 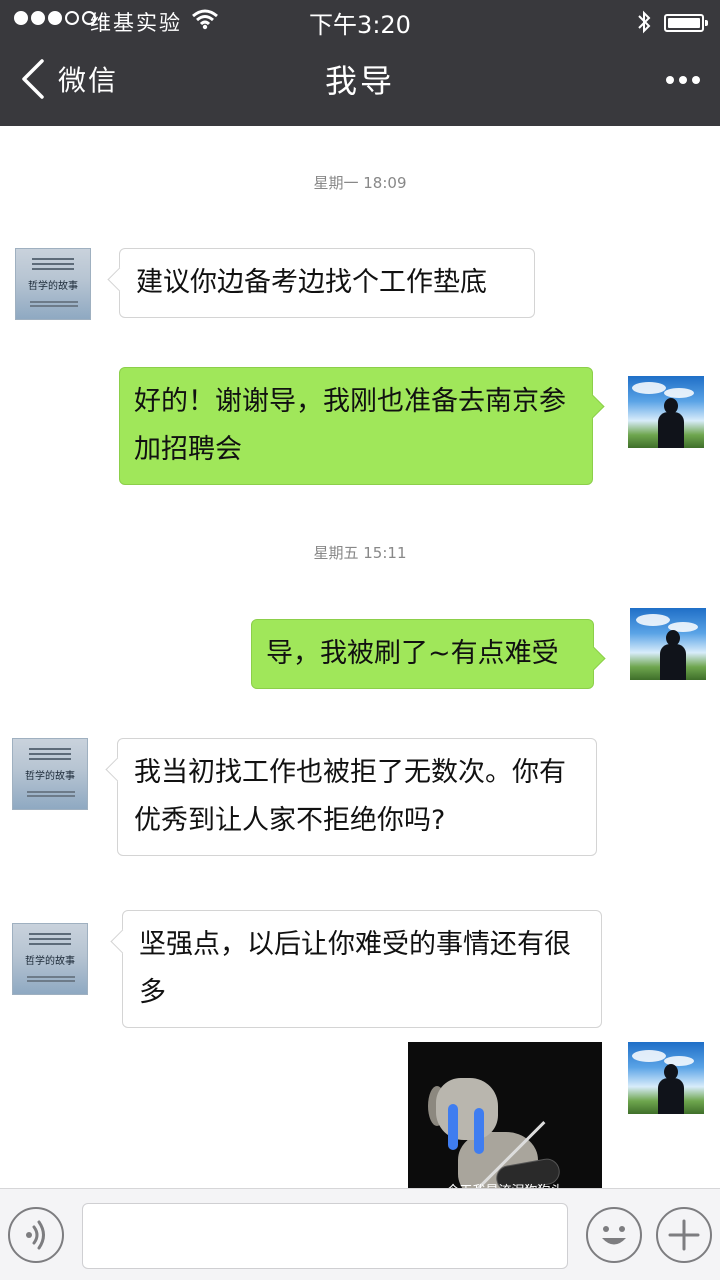 I want to click on status-bar: 维基实验 下午3:20, so click(x=360, y=21).